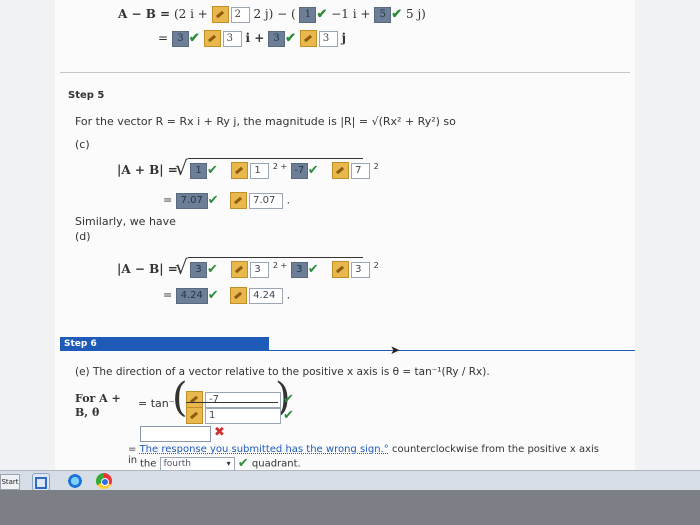 Image resolution: width=700 pixels, height=525 pixels. What do you see at coordinates (232, 38) in the screenshot?
I see `ab-key-i: 3` at bounding box center [232, 38].